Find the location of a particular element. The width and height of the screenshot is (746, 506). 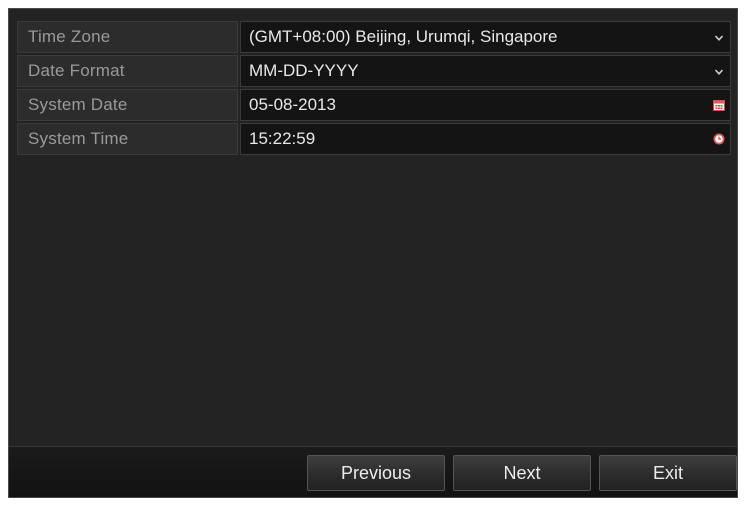

footer-bar: Previous Next Exit is located at coordinates (373, 471).